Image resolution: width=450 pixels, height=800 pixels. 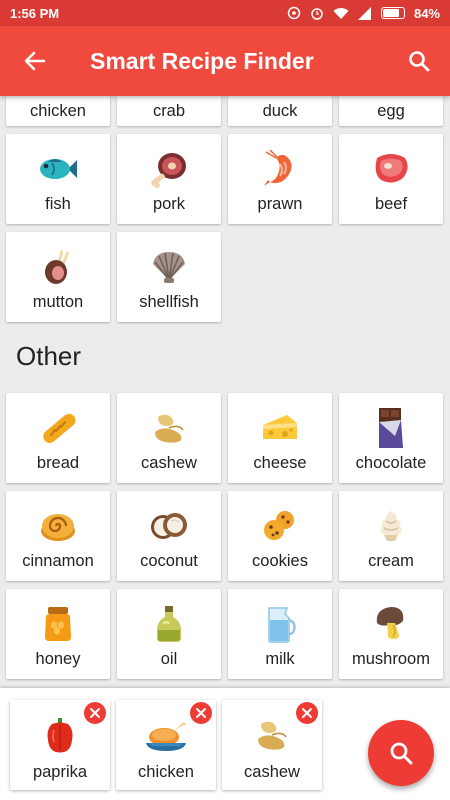 I want to click on status-bar: 1:56 PM 84%, so click(x=225, y=13).